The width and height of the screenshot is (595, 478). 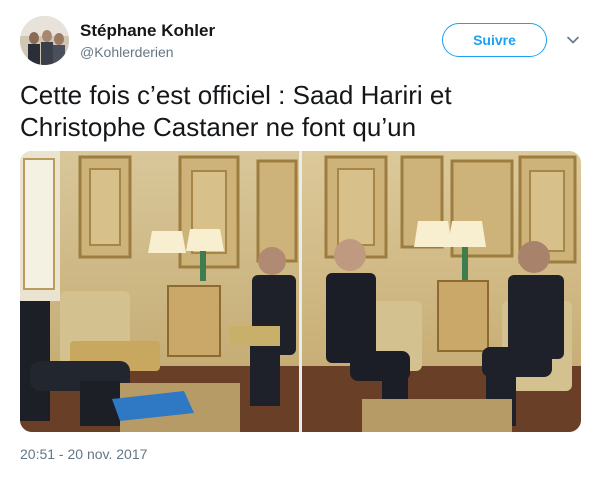 I want to click on follow-button: Suivre, so click(x=494, y=40).